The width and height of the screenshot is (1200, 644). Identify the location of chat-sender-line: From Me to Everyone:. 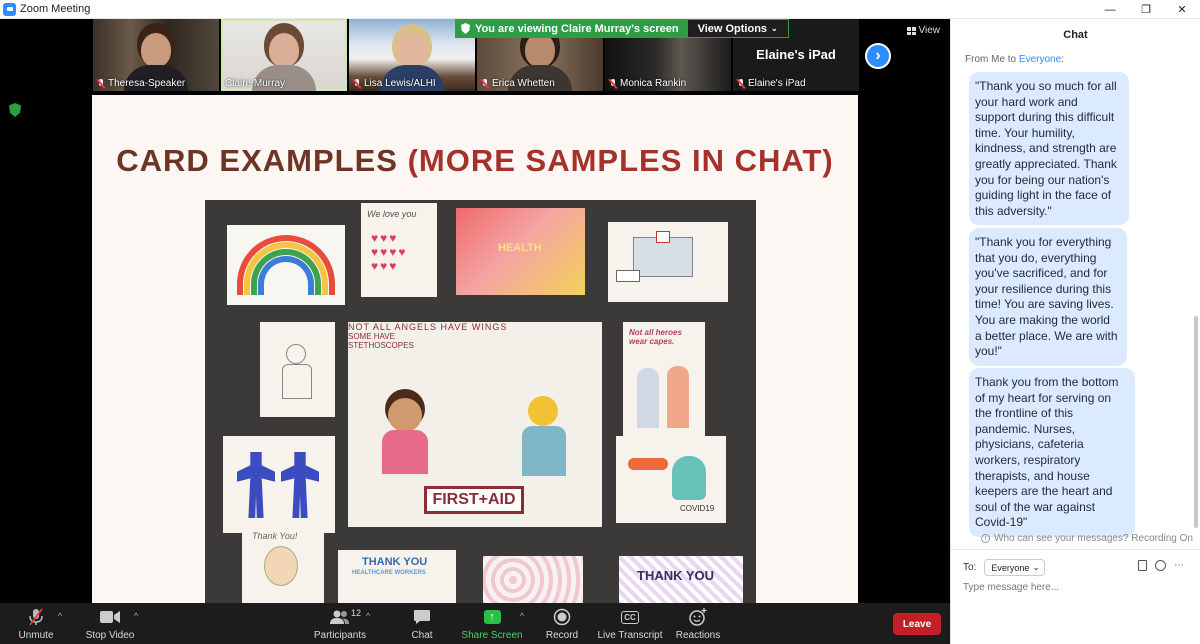
(1014, 59).